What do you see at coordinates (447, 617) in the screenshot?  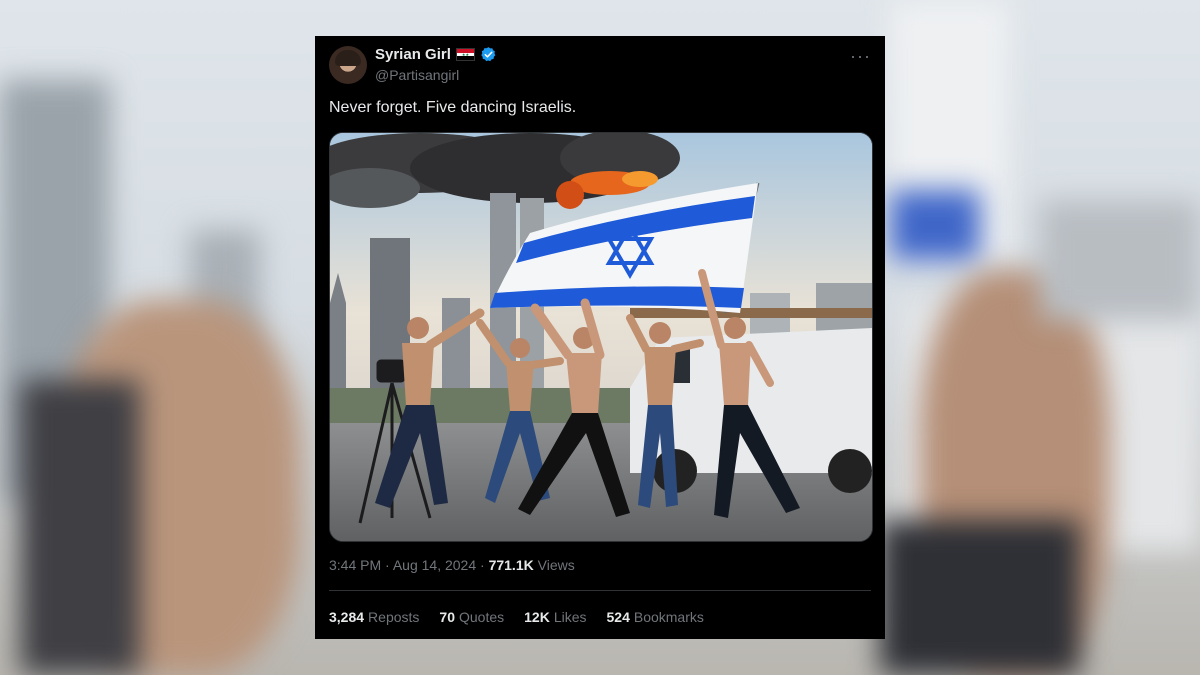 I see `stat-count: 70` at bounding box center [447, 617].